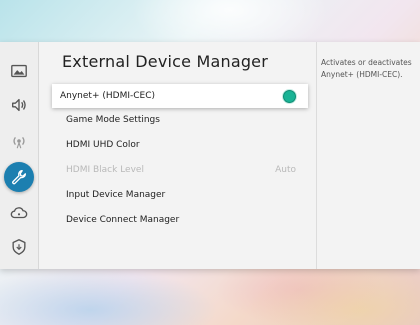  Describe the element at coordinates (116, 195) in the screenshot. I see `menu-item-label: Input Device Manager` at that location.